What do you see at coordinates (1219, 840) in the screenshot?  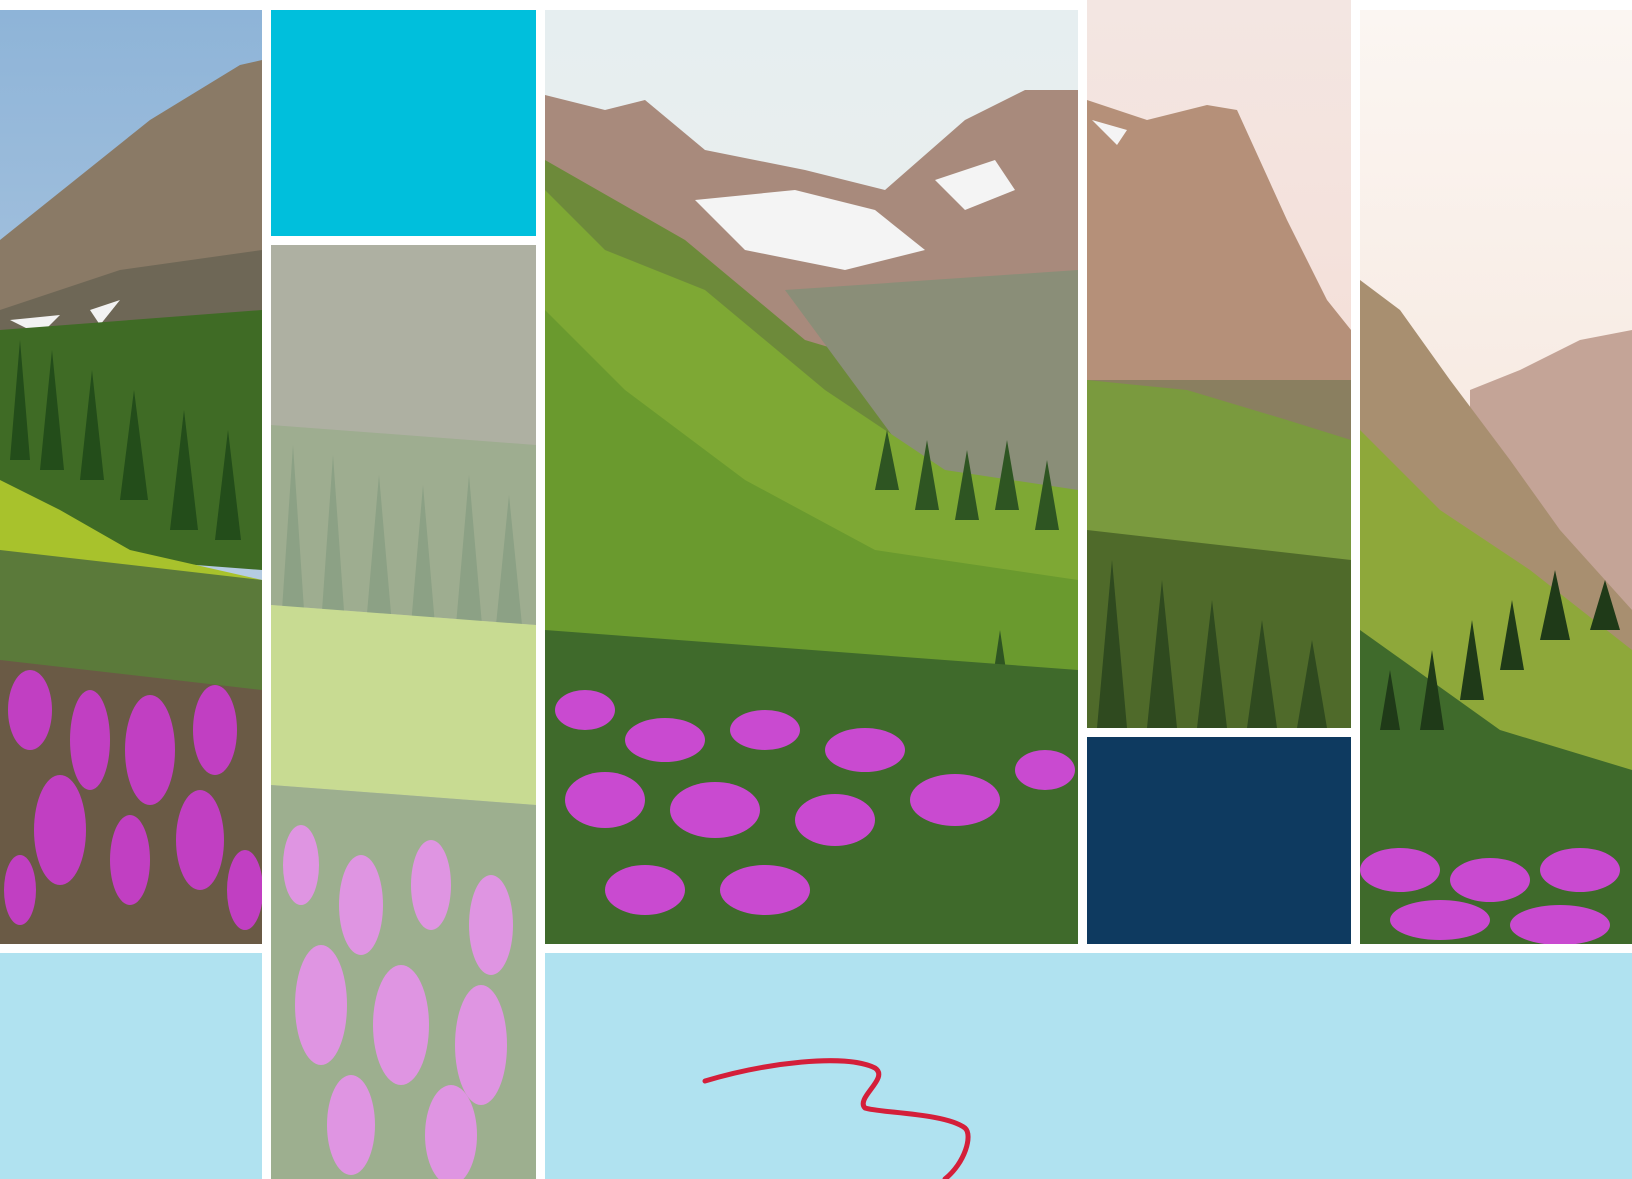 I see `navy-color-block` at bounding box center [1219, 840].